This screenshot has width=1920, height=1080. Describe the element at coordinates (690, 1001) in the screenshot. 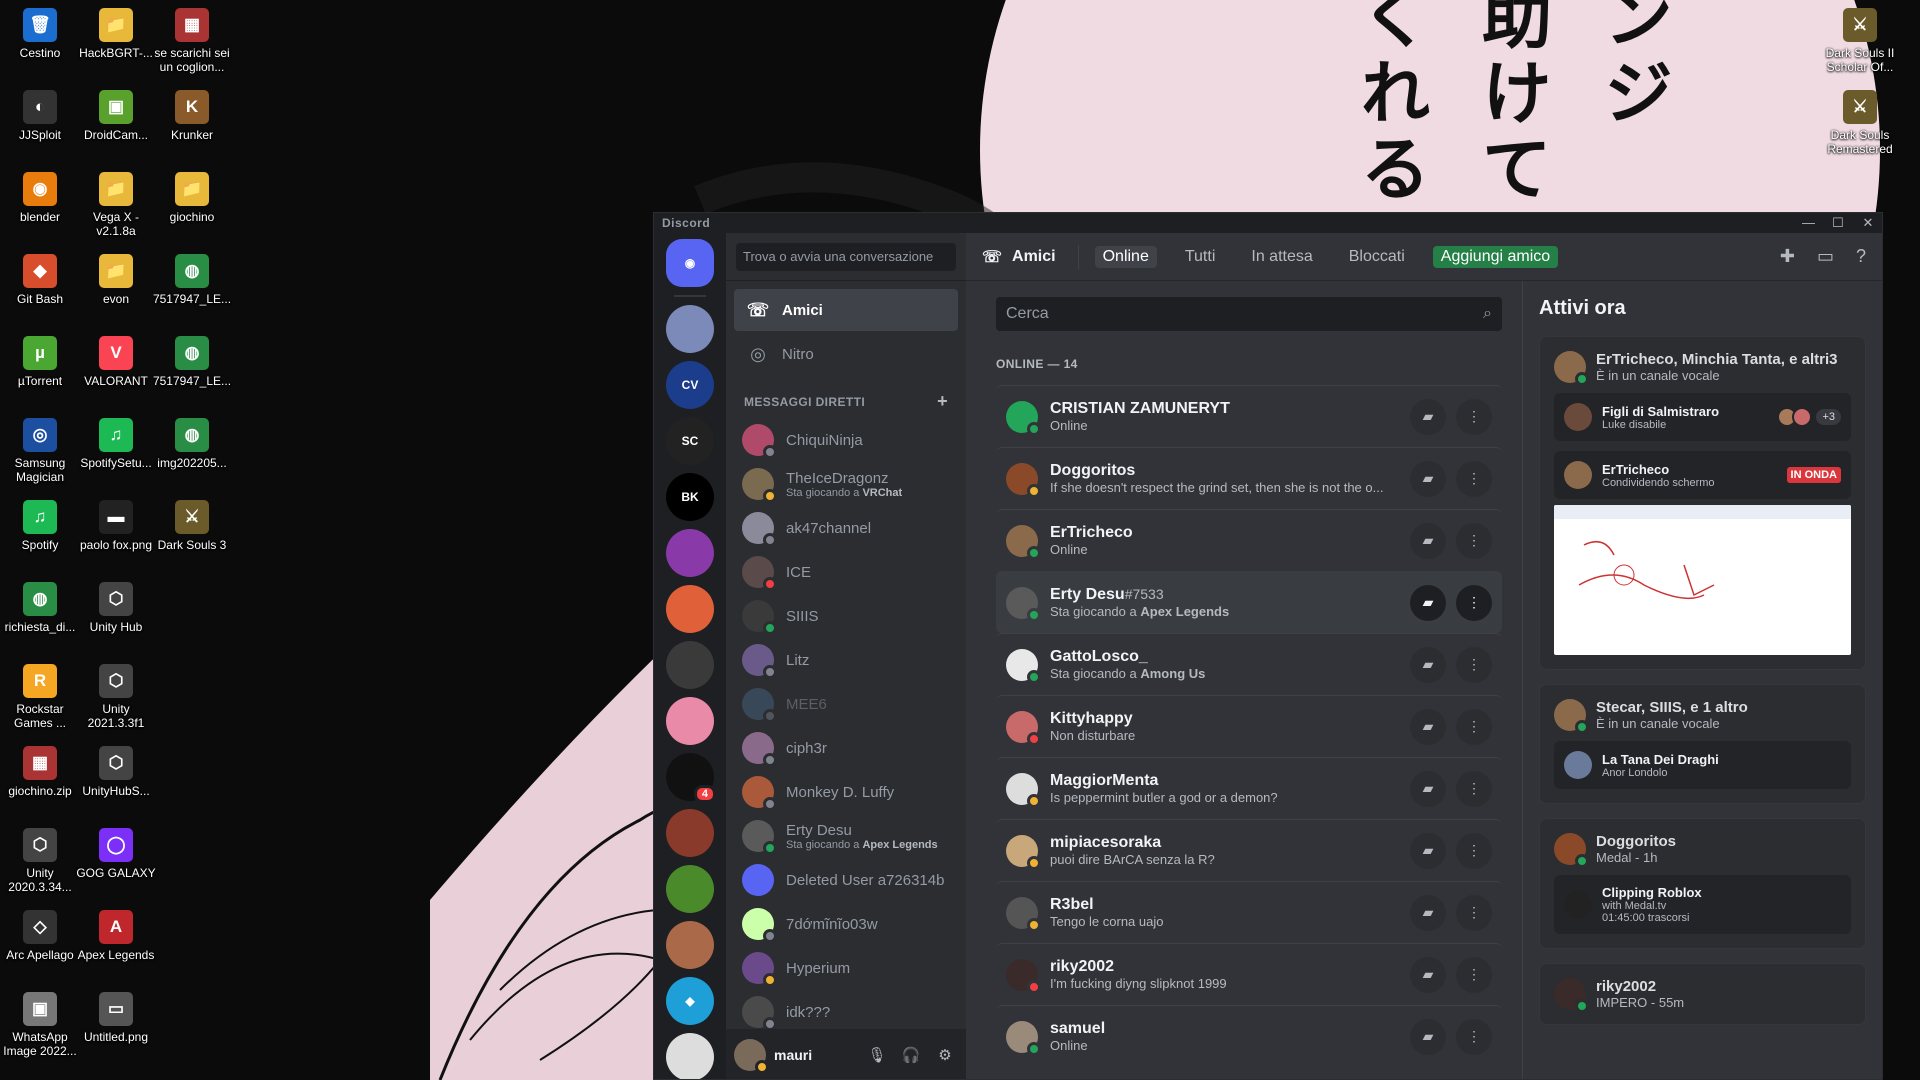

I see `server-icon: ◆` at that location.